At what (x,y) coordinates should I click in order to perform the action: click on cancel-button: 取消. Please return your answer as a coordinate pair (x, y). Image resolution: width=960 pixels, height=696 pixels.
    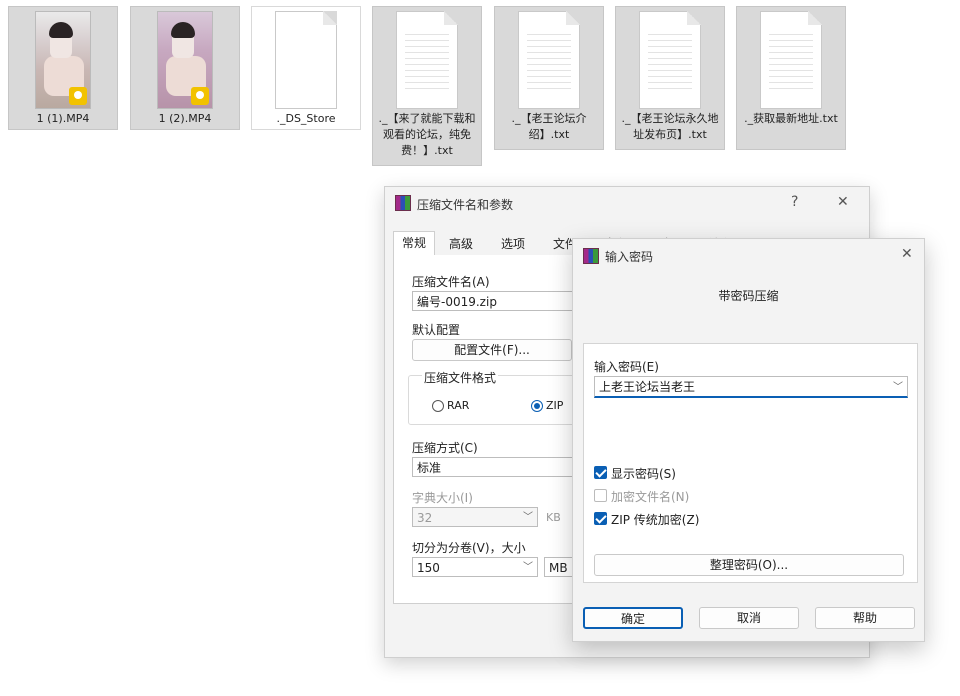
    Looking at the image, I should click on (749, 618).